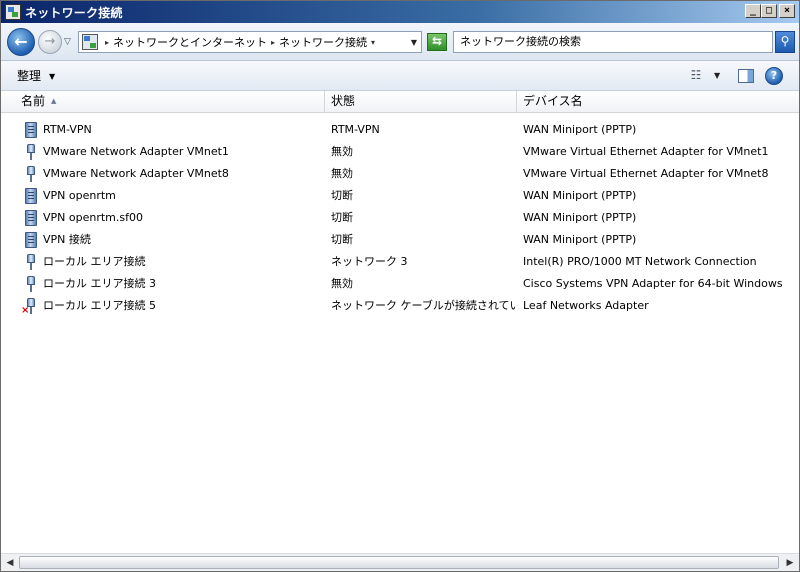  I want to click on chevron-down-icon: ▼, so click(52, 76).